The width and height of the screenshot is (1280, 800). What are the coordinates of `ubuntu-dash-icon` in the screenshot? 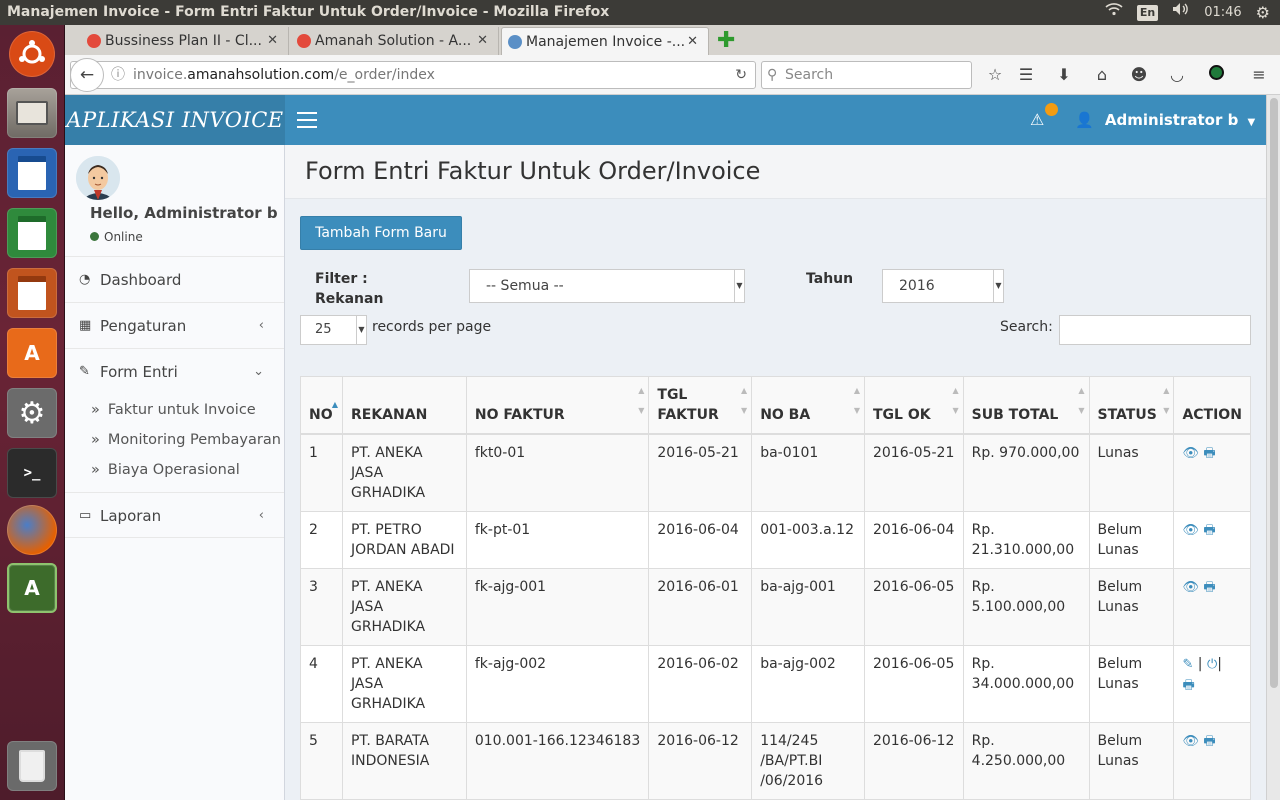 It's located at (32, 54).